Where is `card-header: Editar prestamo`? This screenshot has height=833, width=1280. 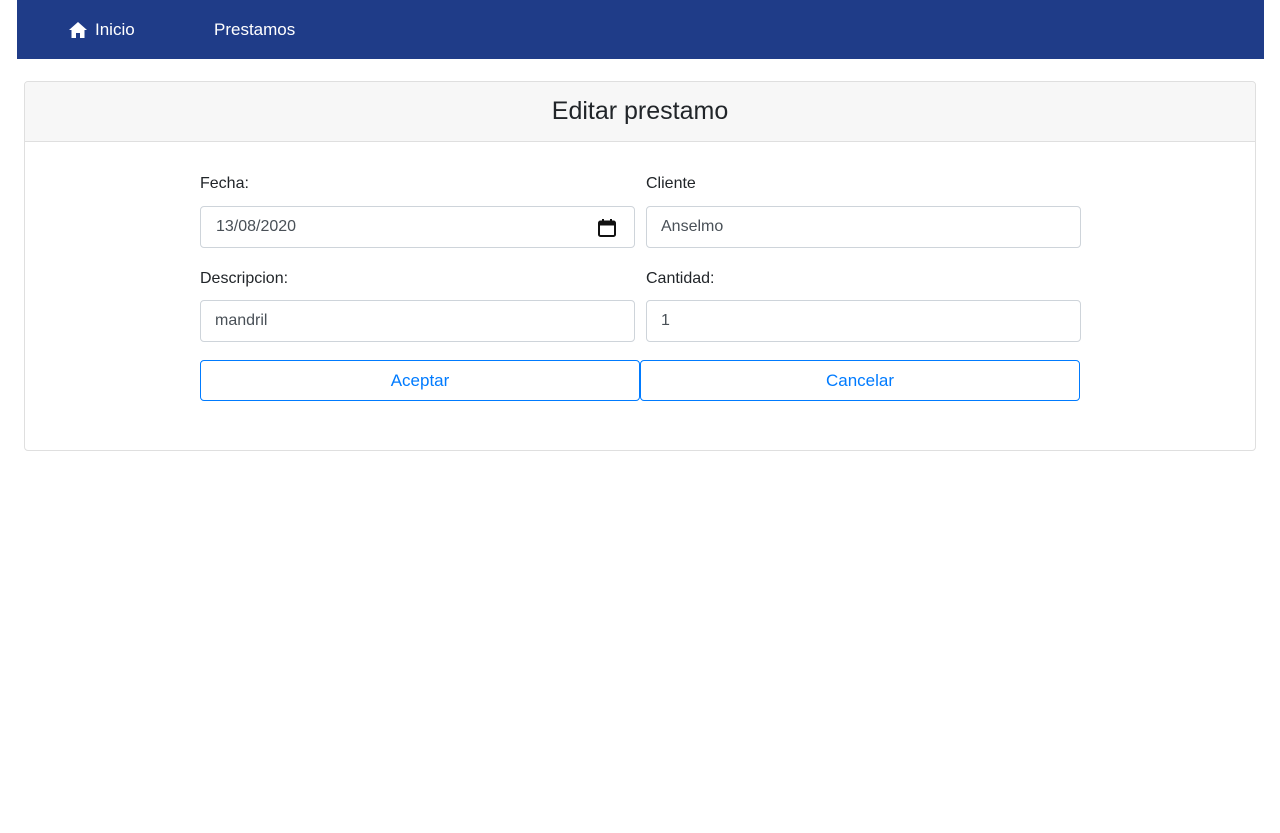
card-header: Editar prestamo is located at coordinates (640, 112).